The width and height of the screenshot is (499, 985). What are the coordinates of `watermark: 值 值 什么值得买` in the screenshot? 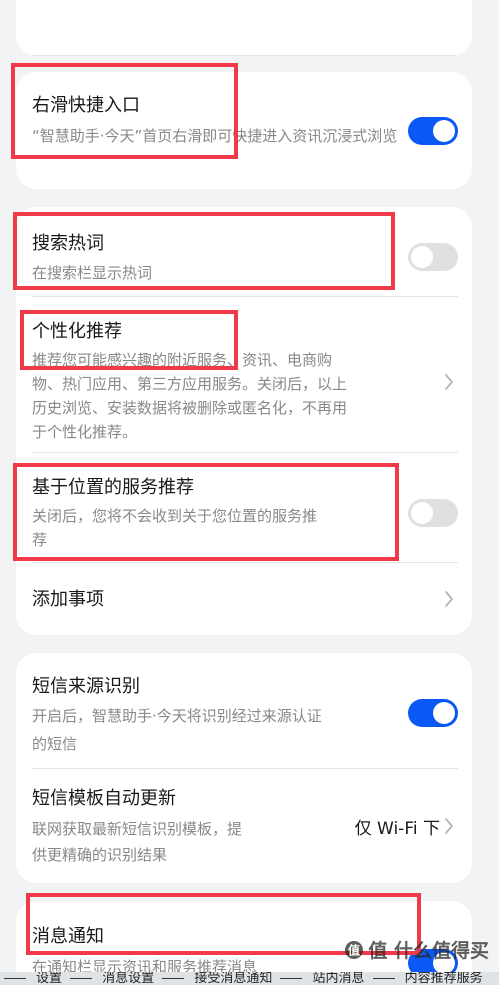 It's located at (416, 949).